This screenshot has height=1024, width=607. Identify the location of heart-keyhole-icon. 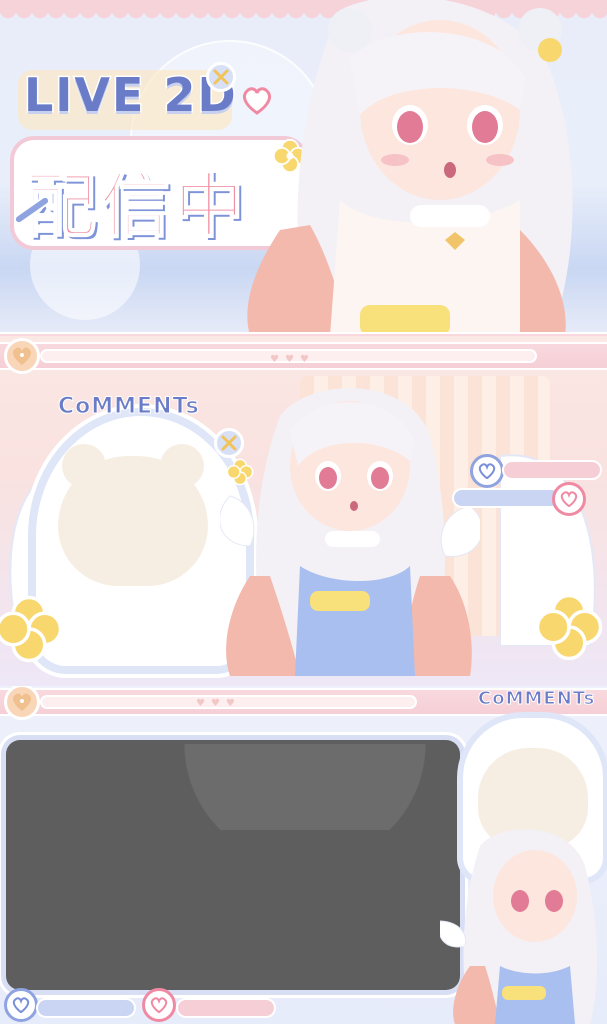
(22, 356).